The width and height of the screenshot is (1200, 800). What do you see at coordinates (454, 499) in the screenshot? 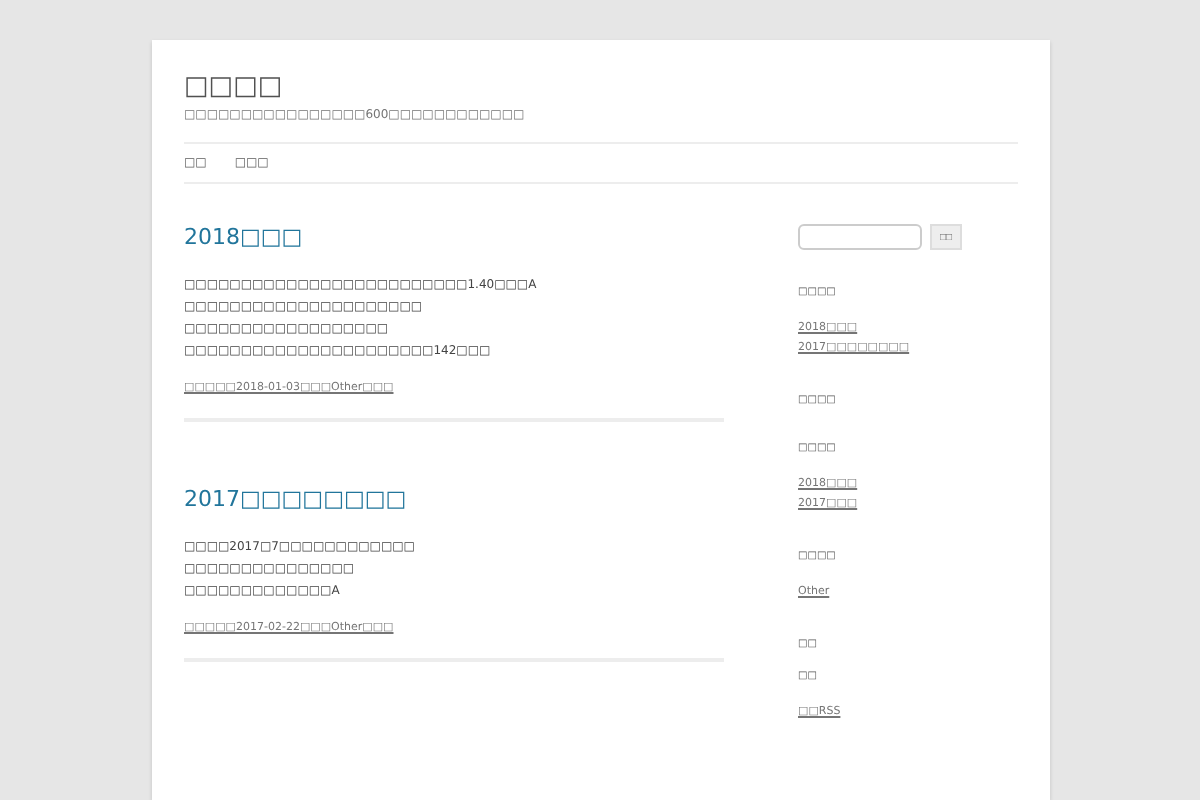
I see `post-title: 2017□□□□□□□□` at bounding box center [454, 499].